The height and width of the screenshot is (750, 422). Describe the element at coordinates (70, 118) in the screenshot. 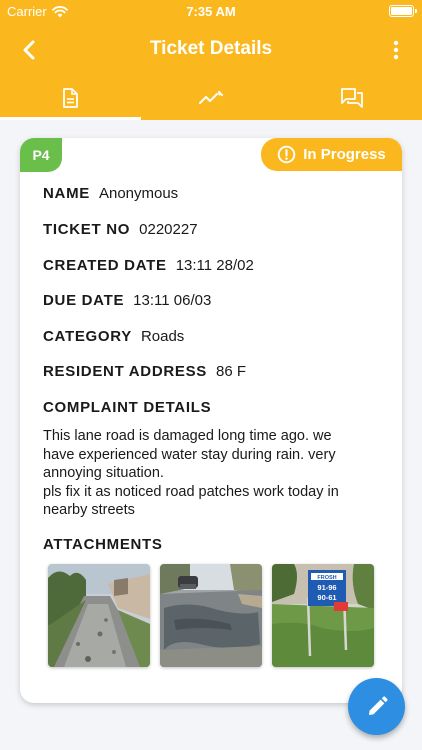

I see `active-tab-indicator` at that location.